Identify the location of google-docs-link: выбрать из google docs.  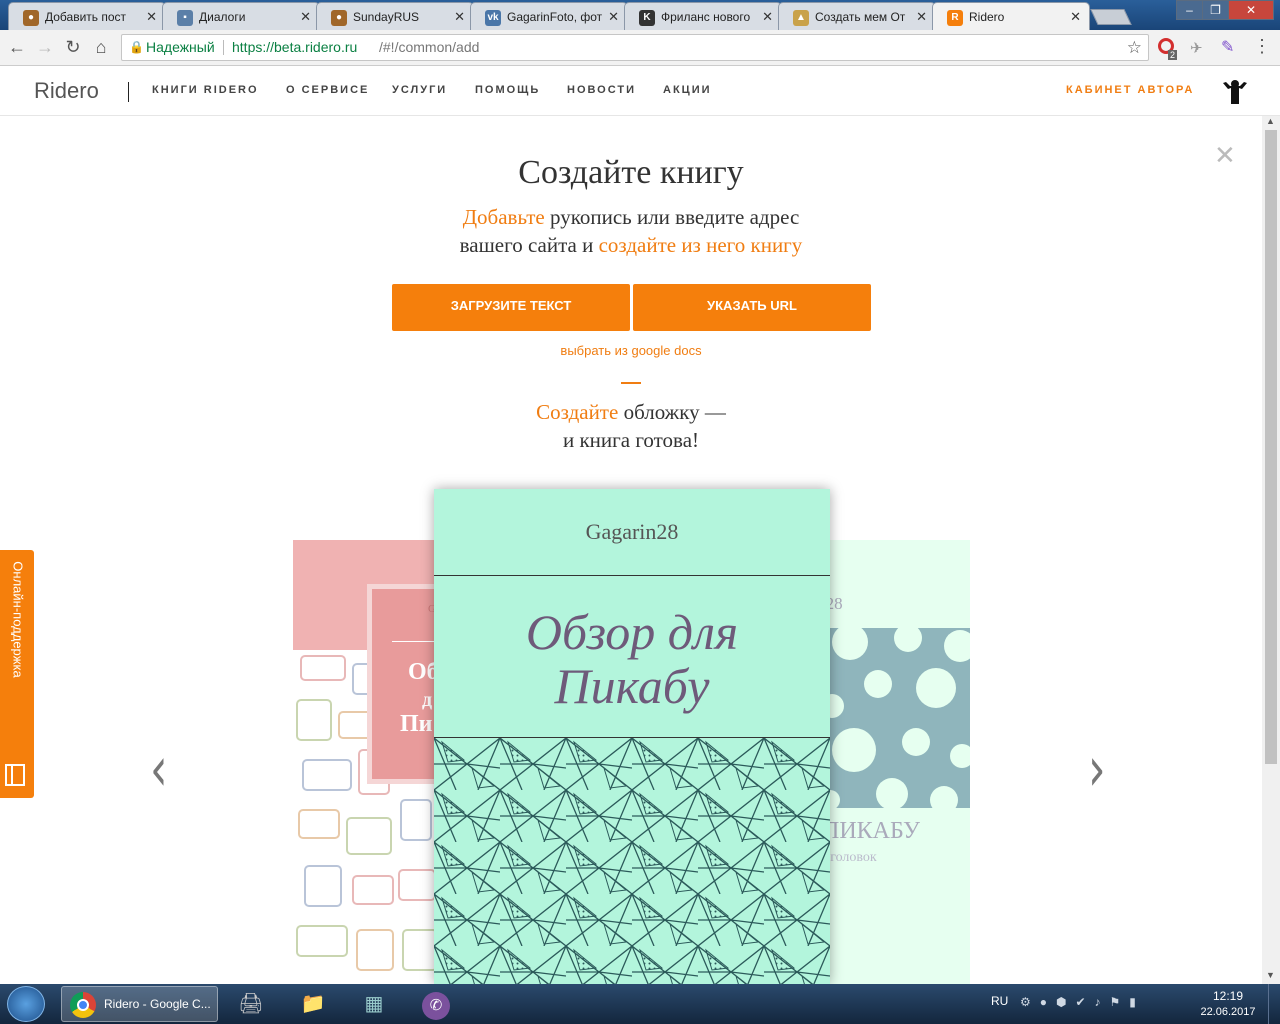
(631, 350).